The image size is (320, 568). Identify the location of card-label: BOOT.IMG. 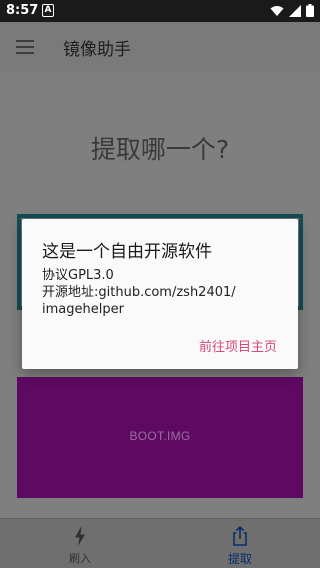
(160, 436).